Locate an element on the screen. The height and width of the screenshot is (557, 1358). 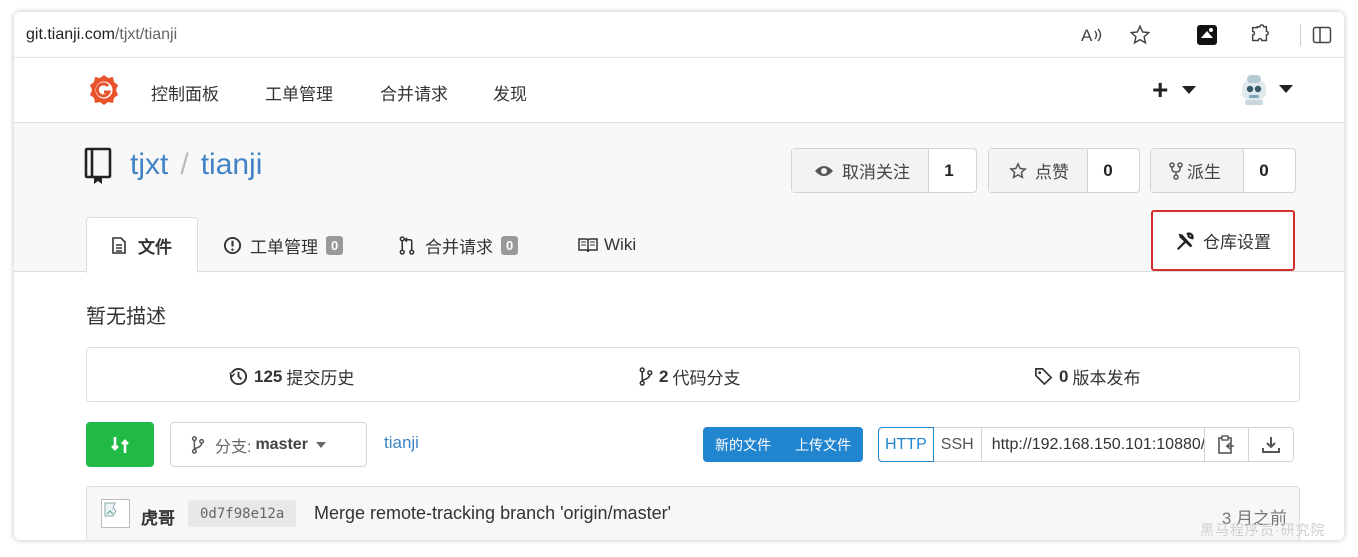
fork-button: 派生 is located at coordinates (1197, 170).